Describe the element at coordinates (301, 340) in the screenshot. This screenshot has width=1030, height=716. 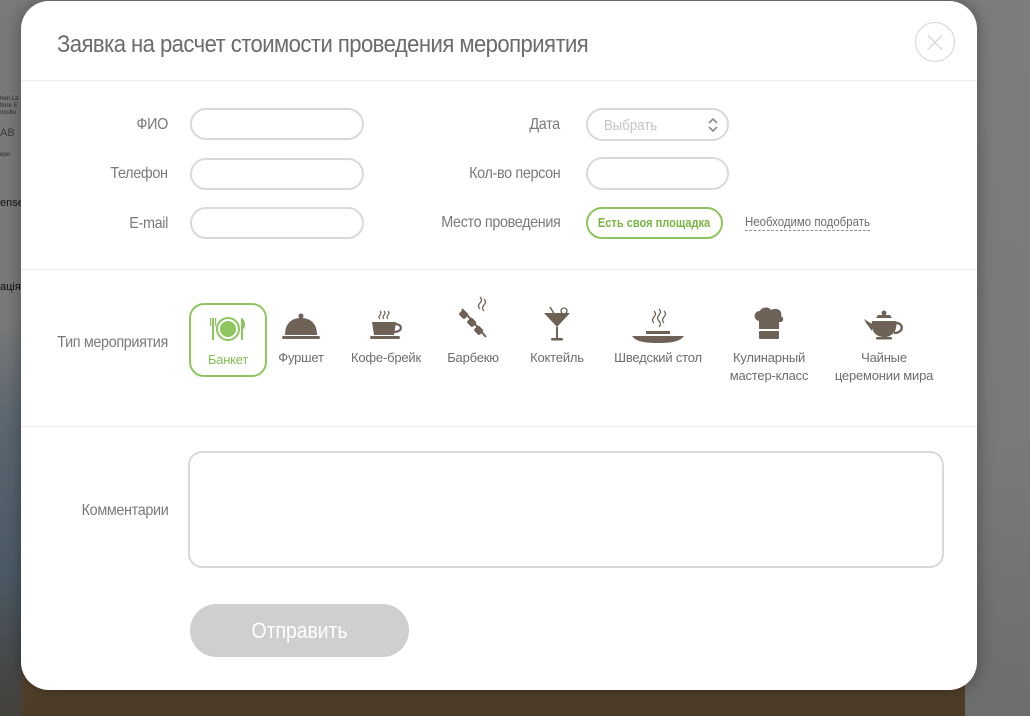
I see `event-type-buffet: Фуршет` at that location.